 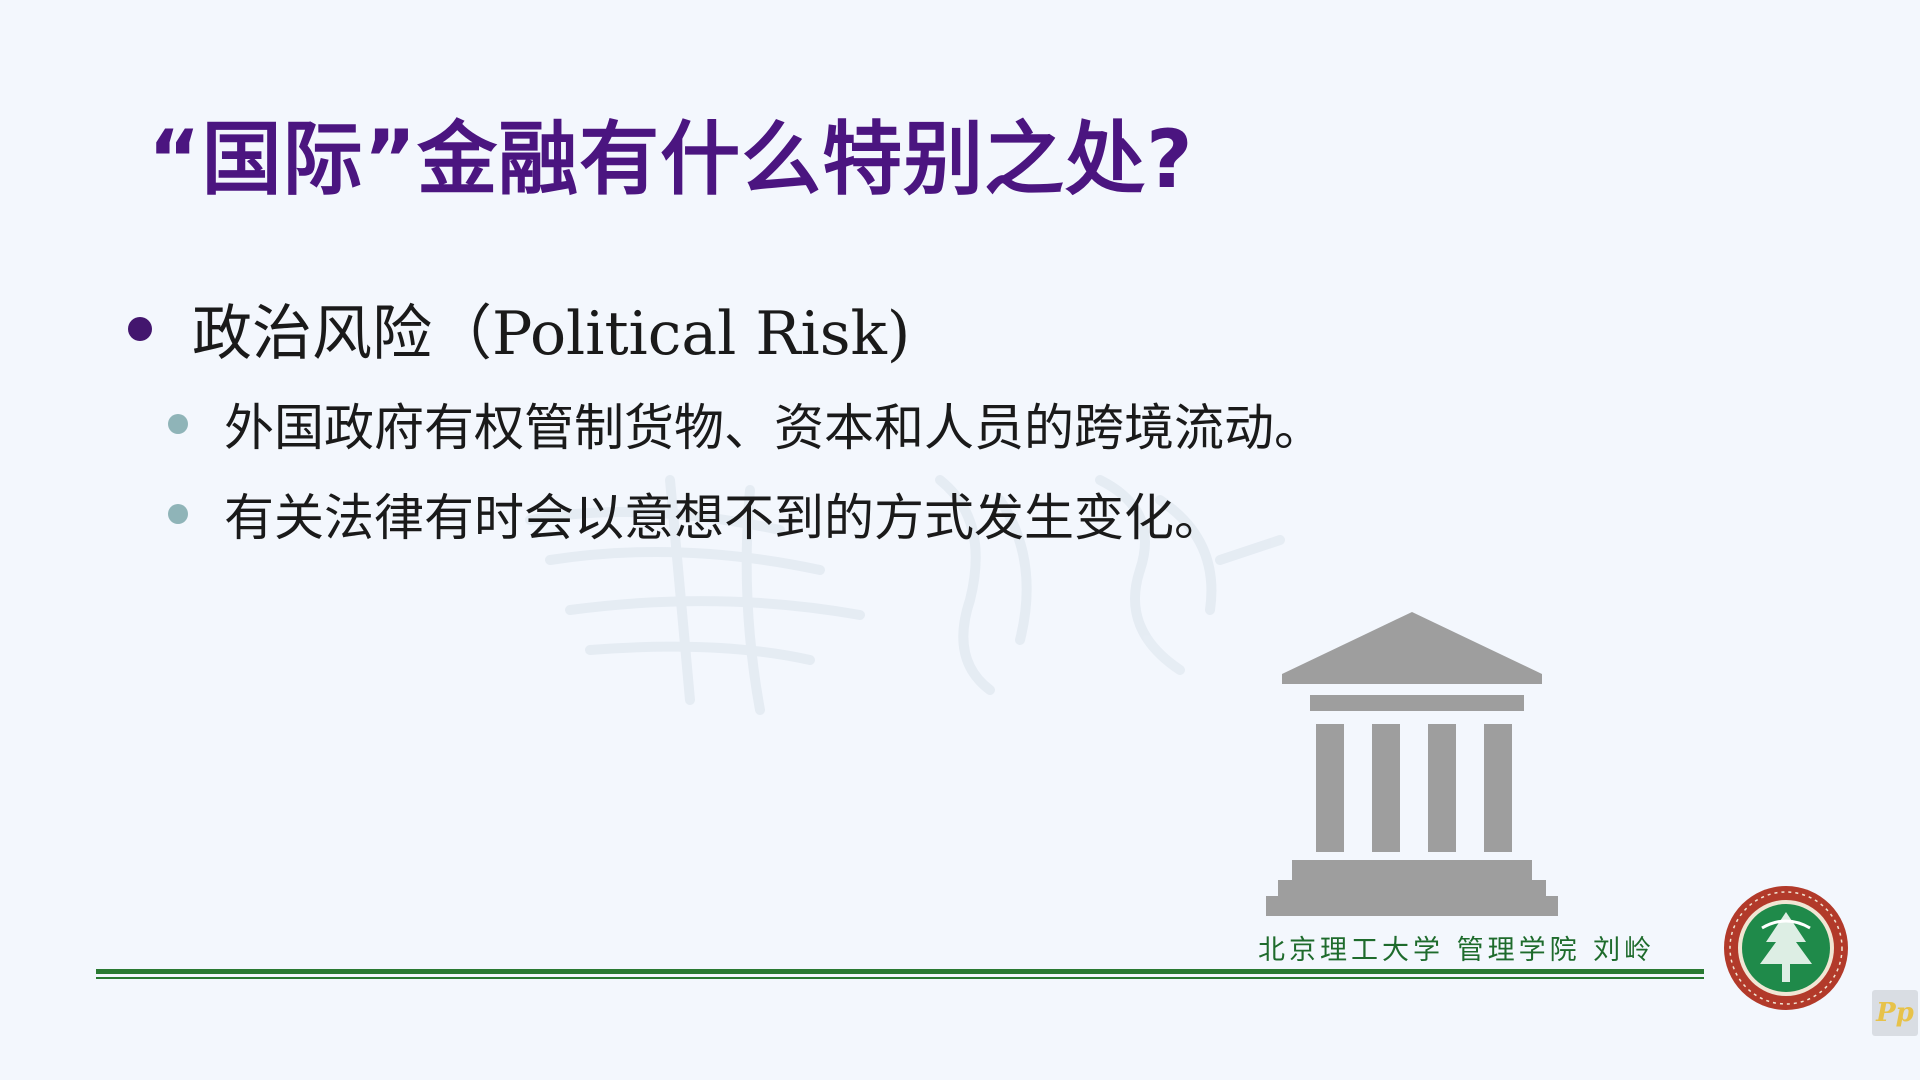 I want to click on sub-bullet: 有关法律有时会以意想不到的方式发生变化。, so click(x=696, y=514).